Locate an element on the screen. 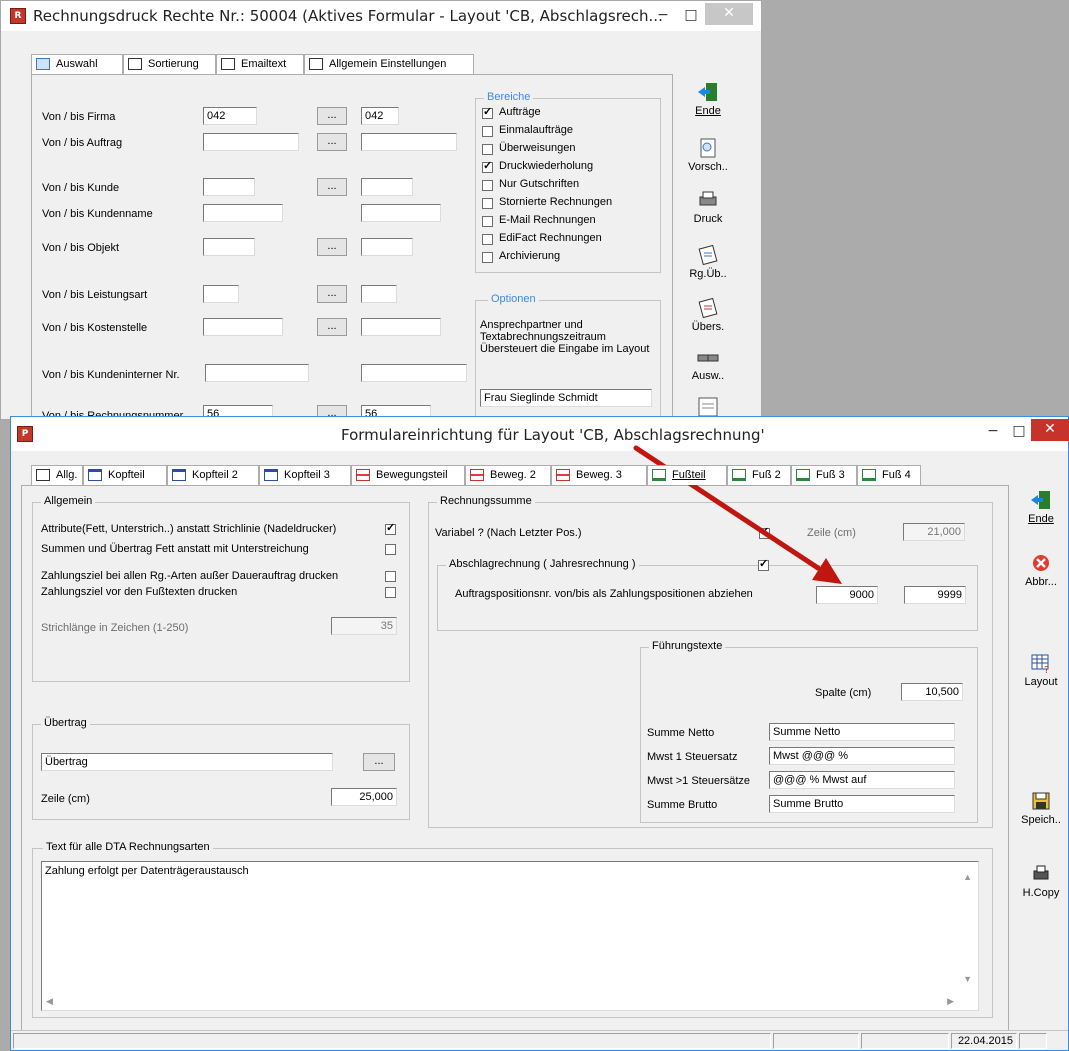  tab-fussteil: Fußteil is located at coordinates (687, 475).